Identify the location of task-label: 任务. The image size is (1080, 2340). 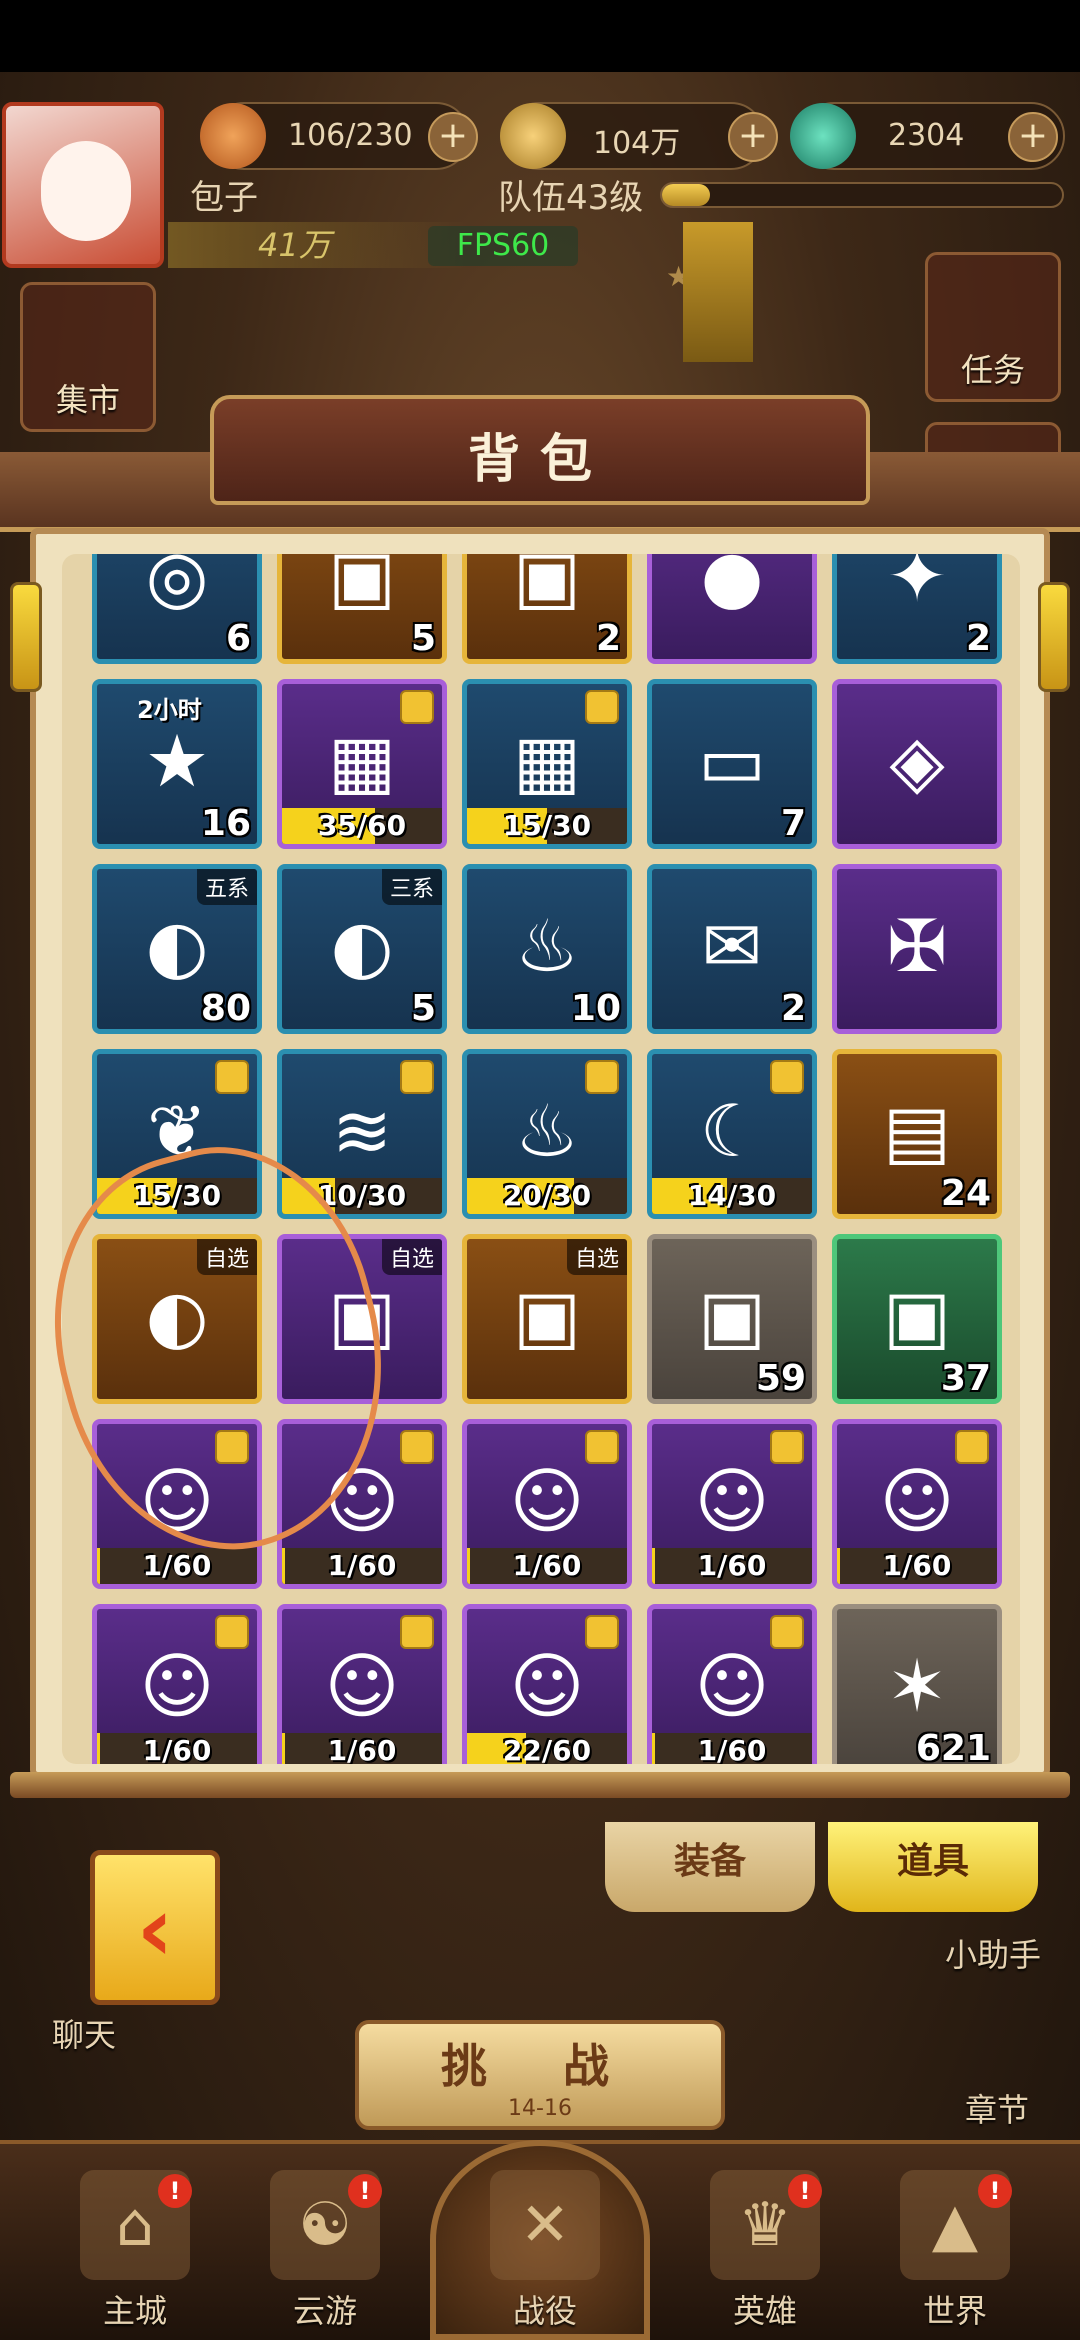
(992, 370).